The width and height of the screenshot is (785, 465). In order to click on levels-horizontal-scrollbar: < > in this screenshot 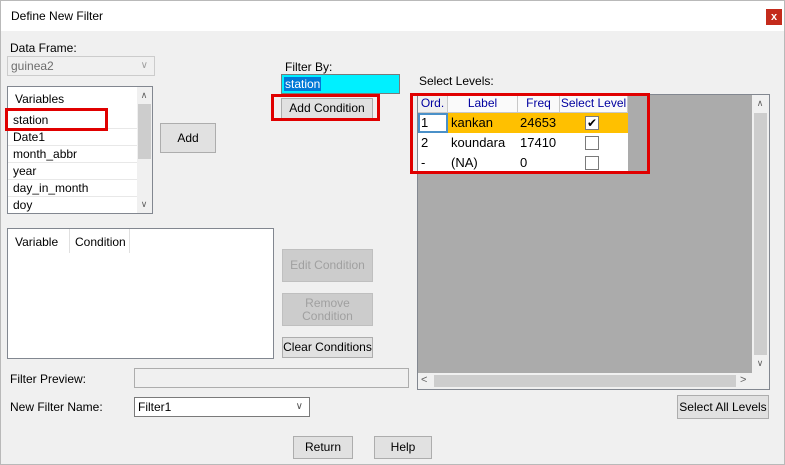, I will do `click(585, 381)`.